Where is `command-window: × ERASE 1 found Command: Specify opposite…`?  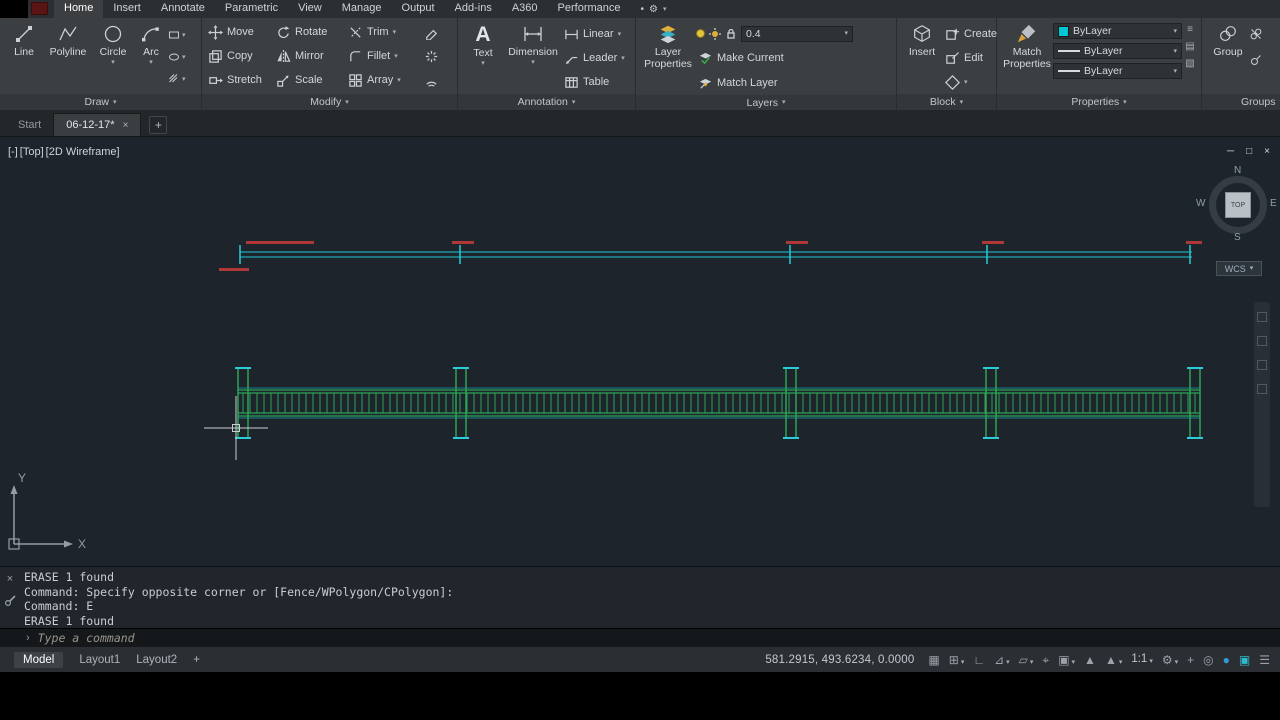
command-window: × ERASE 1 found Command: Specify opposite… is located at coordinates (640, 606).